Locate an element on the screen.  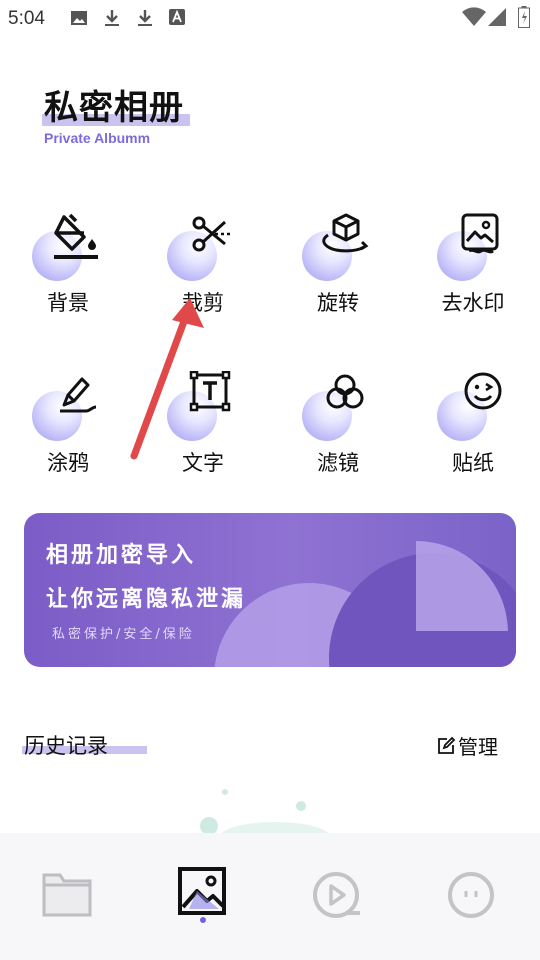
video-play-icon is located at coordinates (337, 895).